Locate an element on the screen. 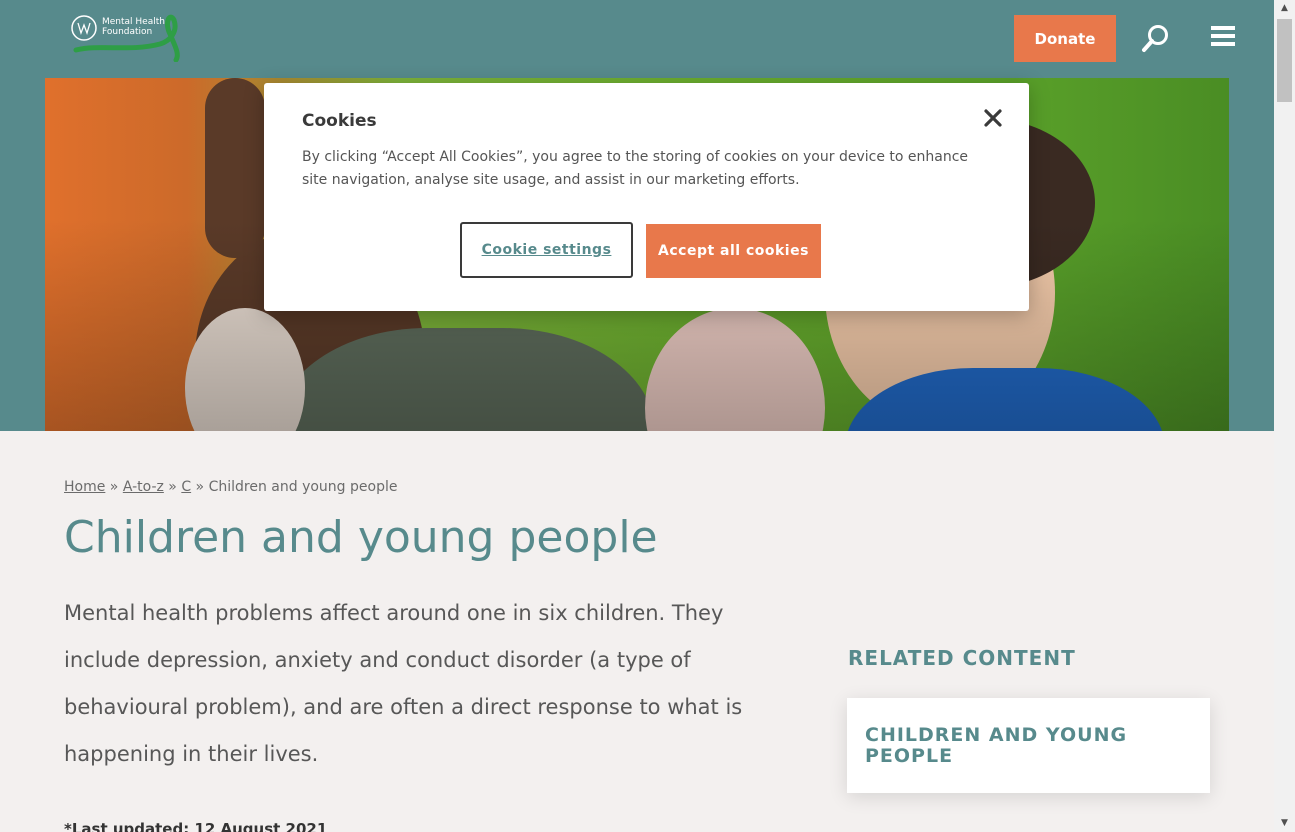  related-content-heading: RELATED CONTENT is located at coordinates (962, 658).